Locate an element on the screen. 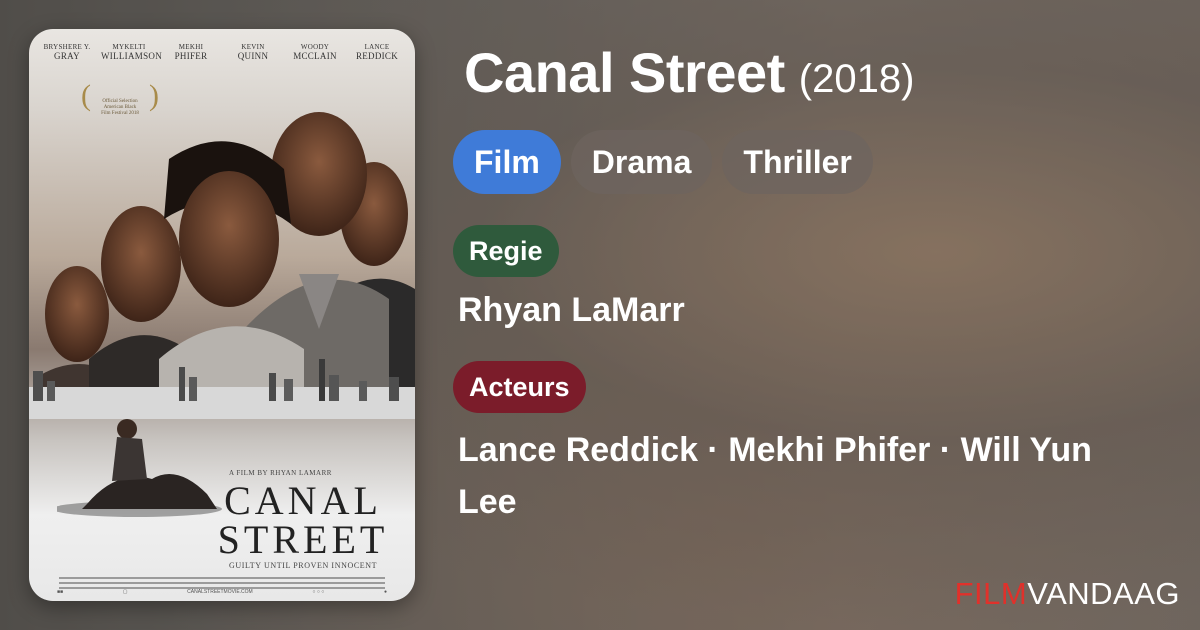  director-name: Rhyan LaMarr is located at coordinates (571, 310).